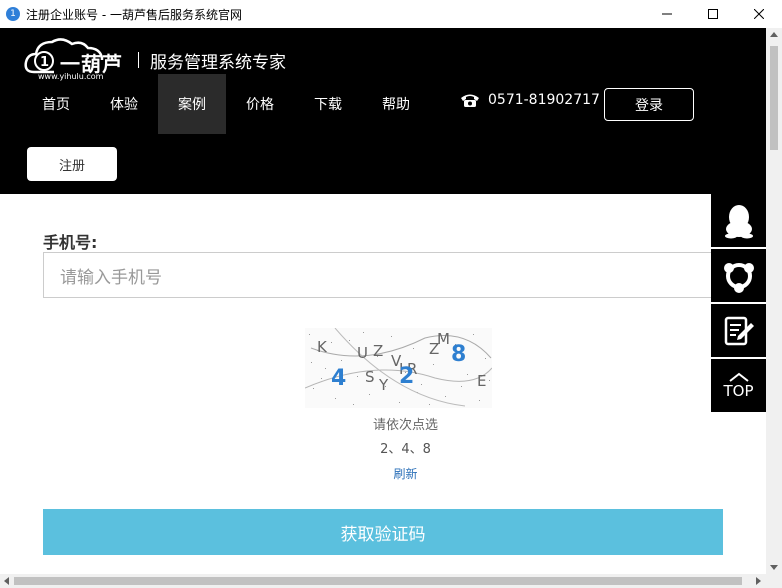 The width and height of the screenshot is (782, 588). What do you see at coordinates (774, 301) in the screenshot?
I see `vertical-scrollbar` at bounding box center [774, 301].